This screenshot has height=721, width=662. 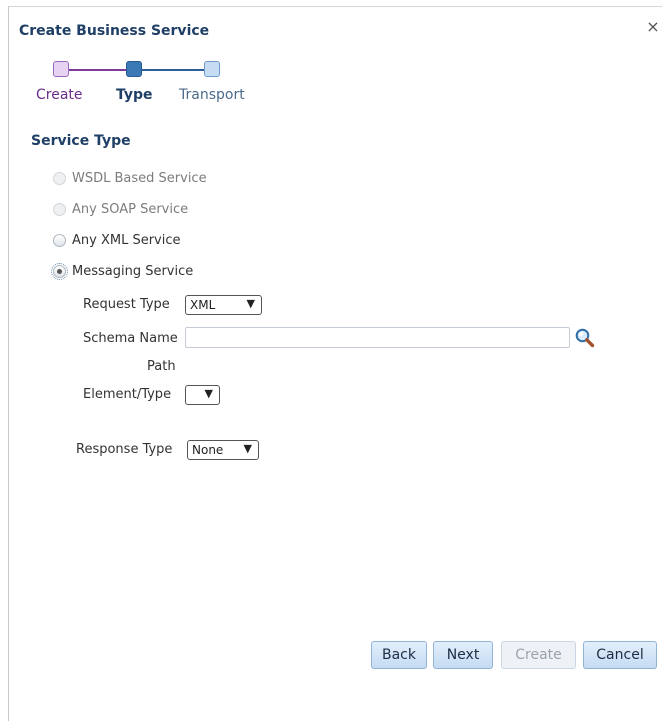 I want to click on radio-any-xml-service: Any XML Service, so click(x=117, y=240).